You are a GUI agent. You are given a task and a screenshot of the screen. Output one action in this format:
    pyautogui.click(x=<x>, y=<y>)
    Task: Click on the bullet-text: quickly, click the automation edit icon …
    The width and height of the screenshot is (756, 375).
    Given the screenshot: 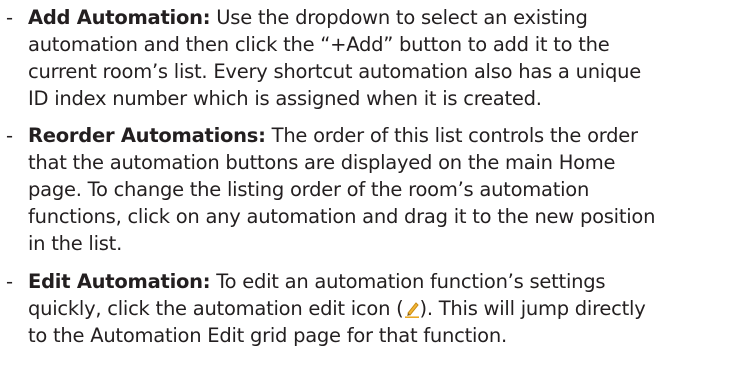 What is the action you would take?
    pyautogui.click(x=216, y=308)
    